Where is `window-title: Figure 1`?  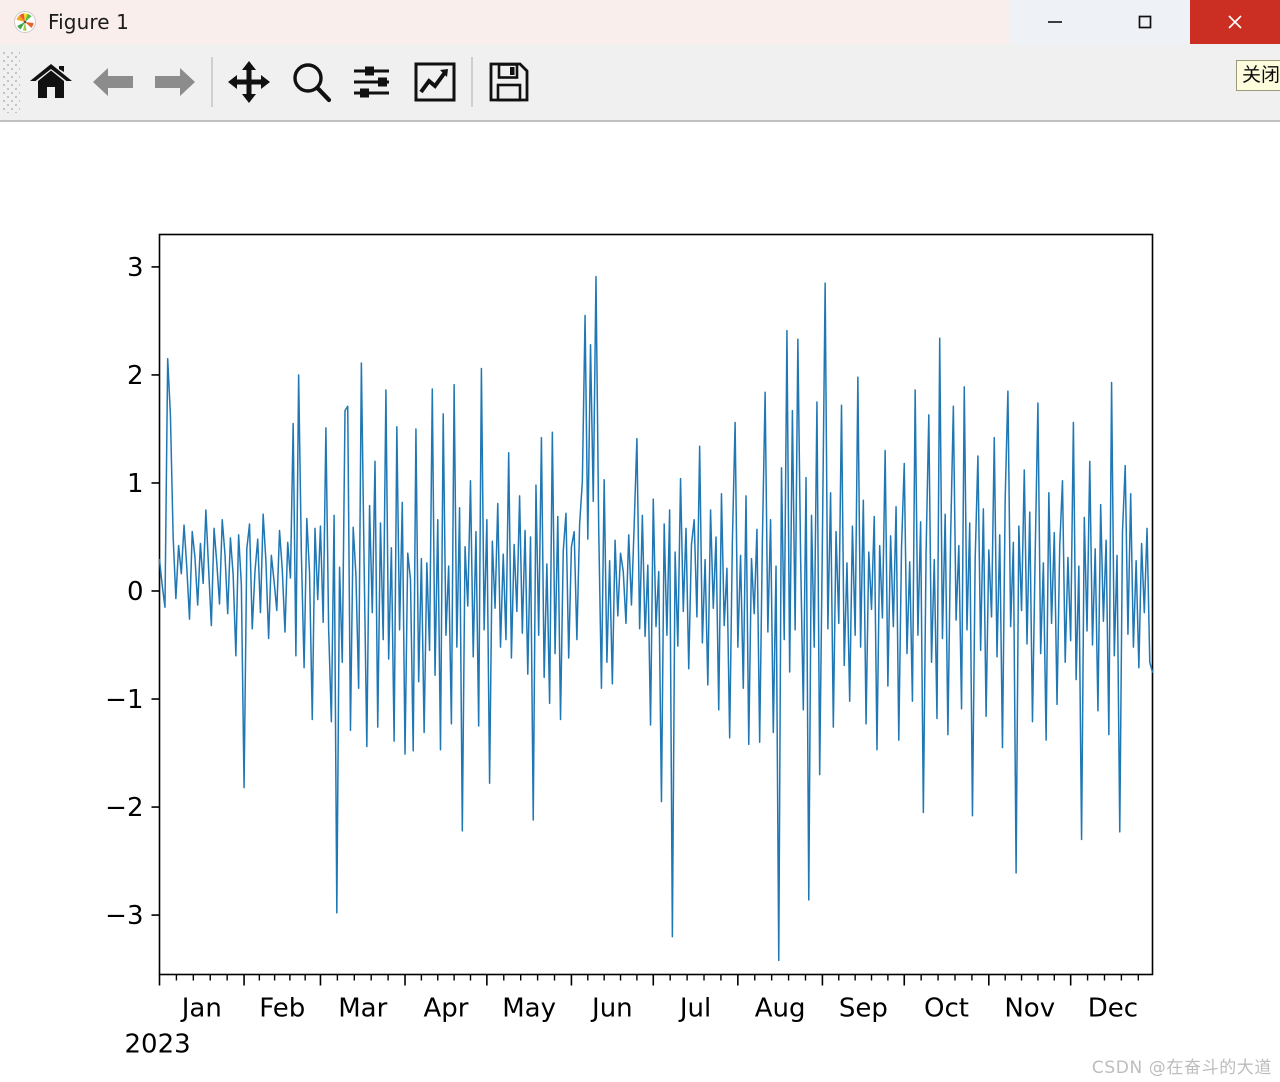 window-title: Figure 1 is located at coordinates (88, 22).